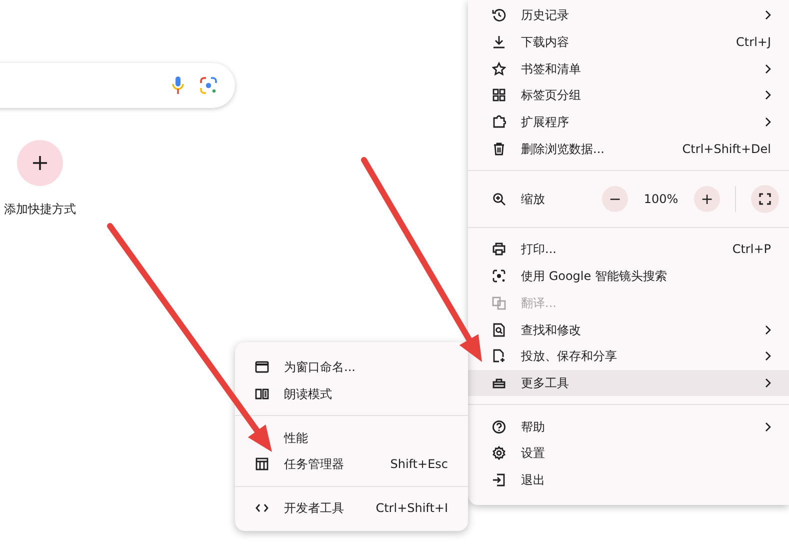  Describe the element at coordinates (351, 508) in the screenshot. I see `menu-item: 开发者工具 Ctrl+Shift+I` at that location.